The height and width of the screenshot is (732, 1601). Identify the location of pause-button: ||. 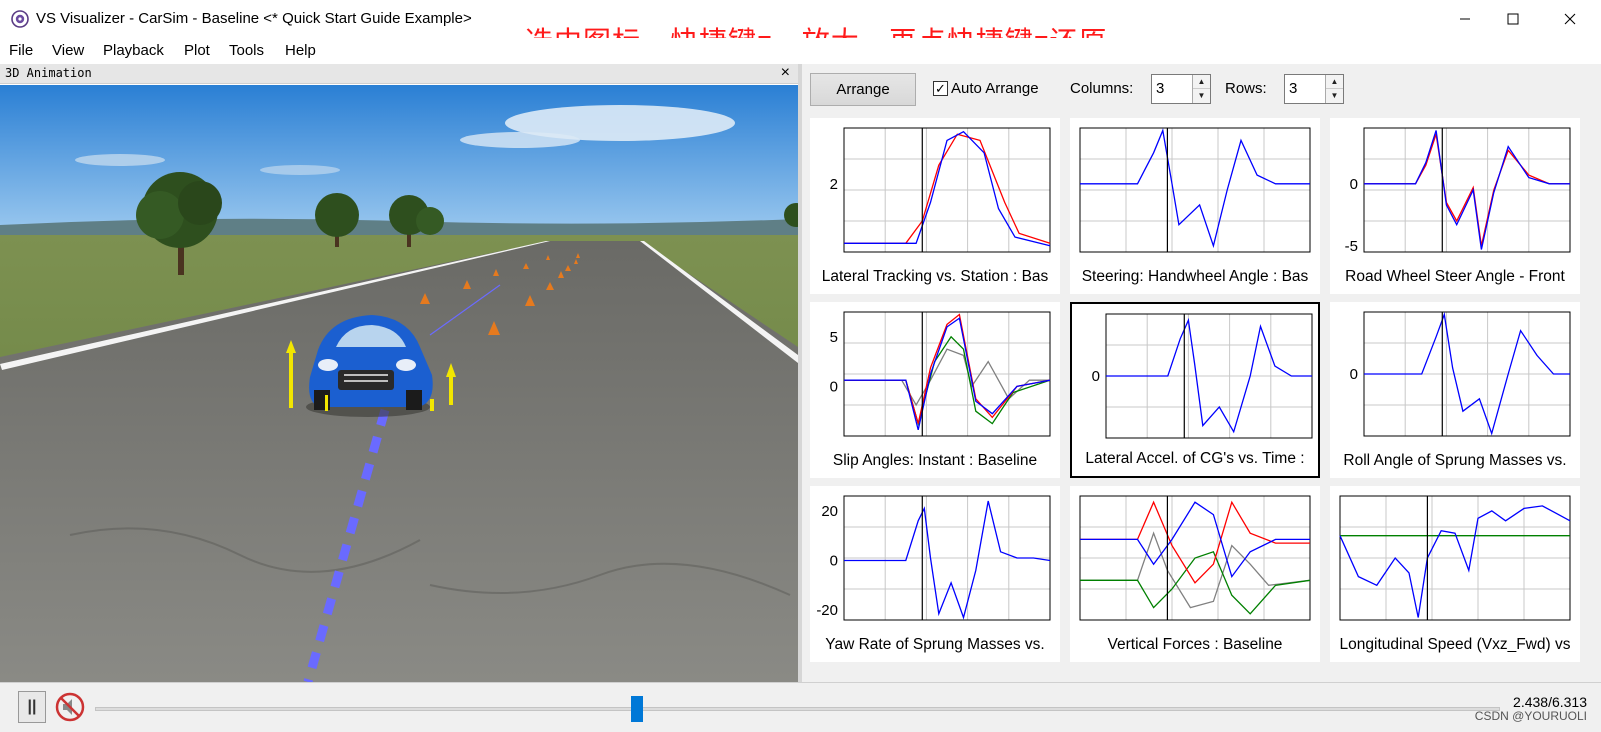
(32, 707).